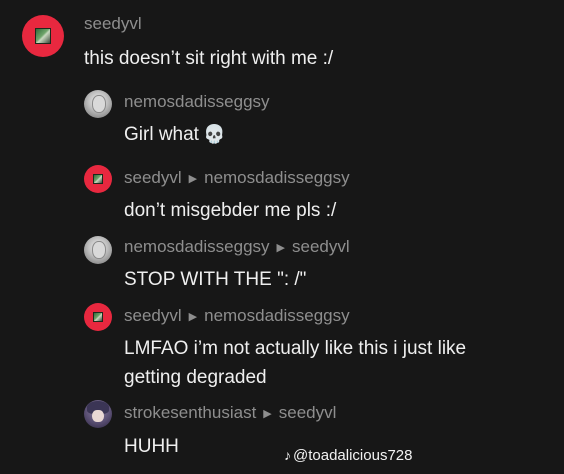 The height and width of the screenshot is (474, 564). What do you see at coordinates (287, 455) in the screenshot?
I see `tiktok-note-icon: ♪` at bounding box center [287, 455].